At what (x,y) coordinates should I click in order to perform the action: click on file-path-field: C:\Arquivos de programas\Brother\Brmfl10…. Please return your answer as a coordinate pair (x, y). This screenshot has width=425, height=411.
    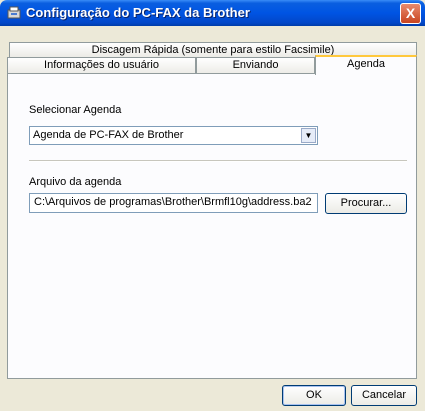
    Looking at the image, I should click on (173, 203).